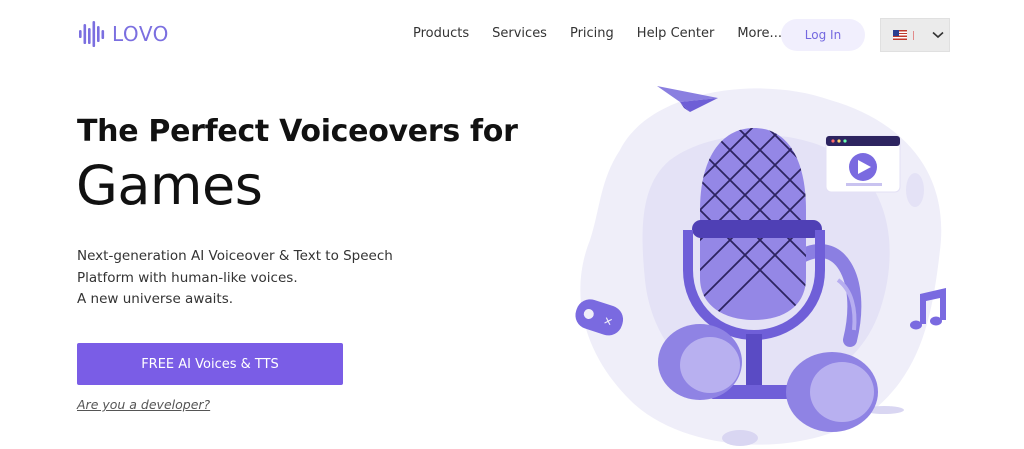 Image resolution: width=1024 pixels, height=449 pixels. Describe the element at coordinates (92, 34) in the screenshot. I see `soundwave-logo-icon` at that location.